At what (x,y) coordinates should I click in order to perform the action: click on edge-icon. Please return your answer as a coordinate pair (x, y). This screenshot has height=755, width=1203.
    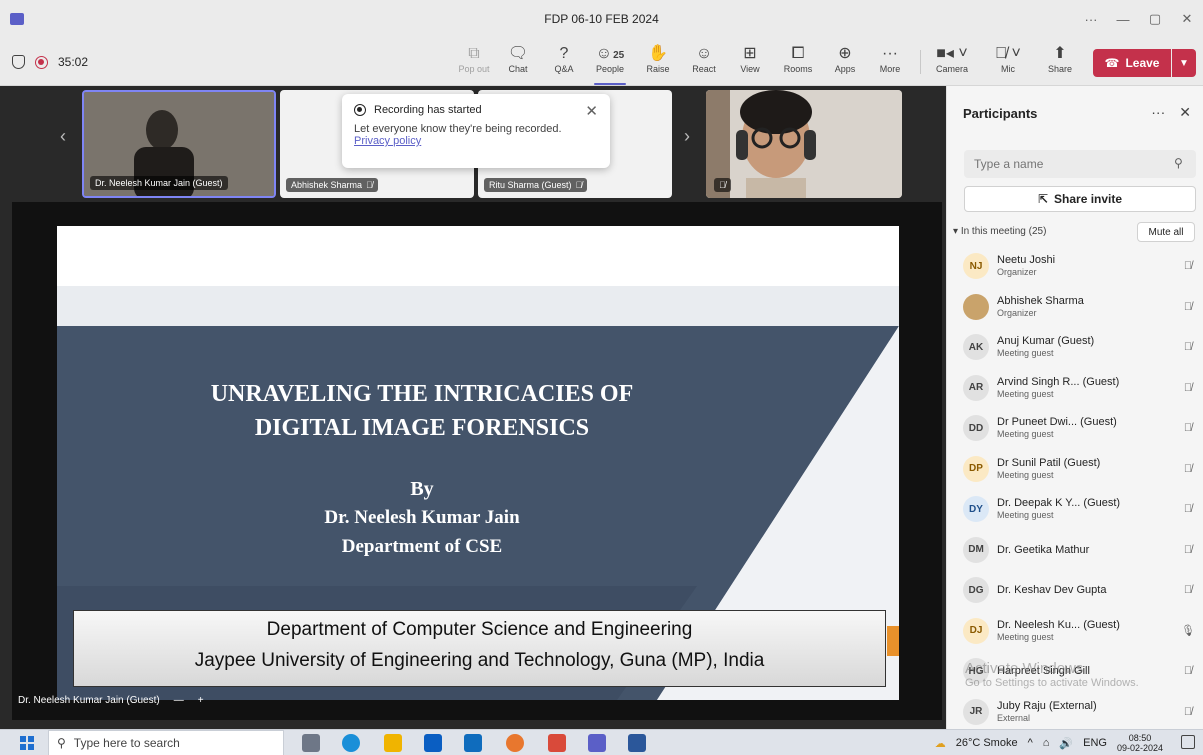
    Looking at the image, I should click on (351, 743).